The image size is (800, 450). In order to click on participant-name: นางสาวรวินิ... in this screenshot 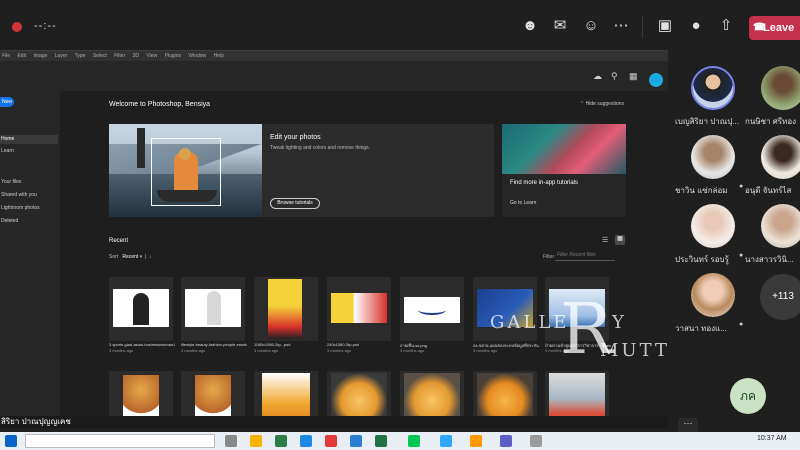, I will do `click(769, 259)`.